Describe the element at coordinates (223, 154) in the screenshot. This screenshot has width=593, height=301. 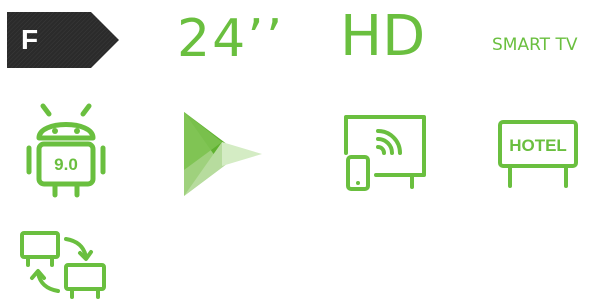
I see `play-store-icon` at that location.